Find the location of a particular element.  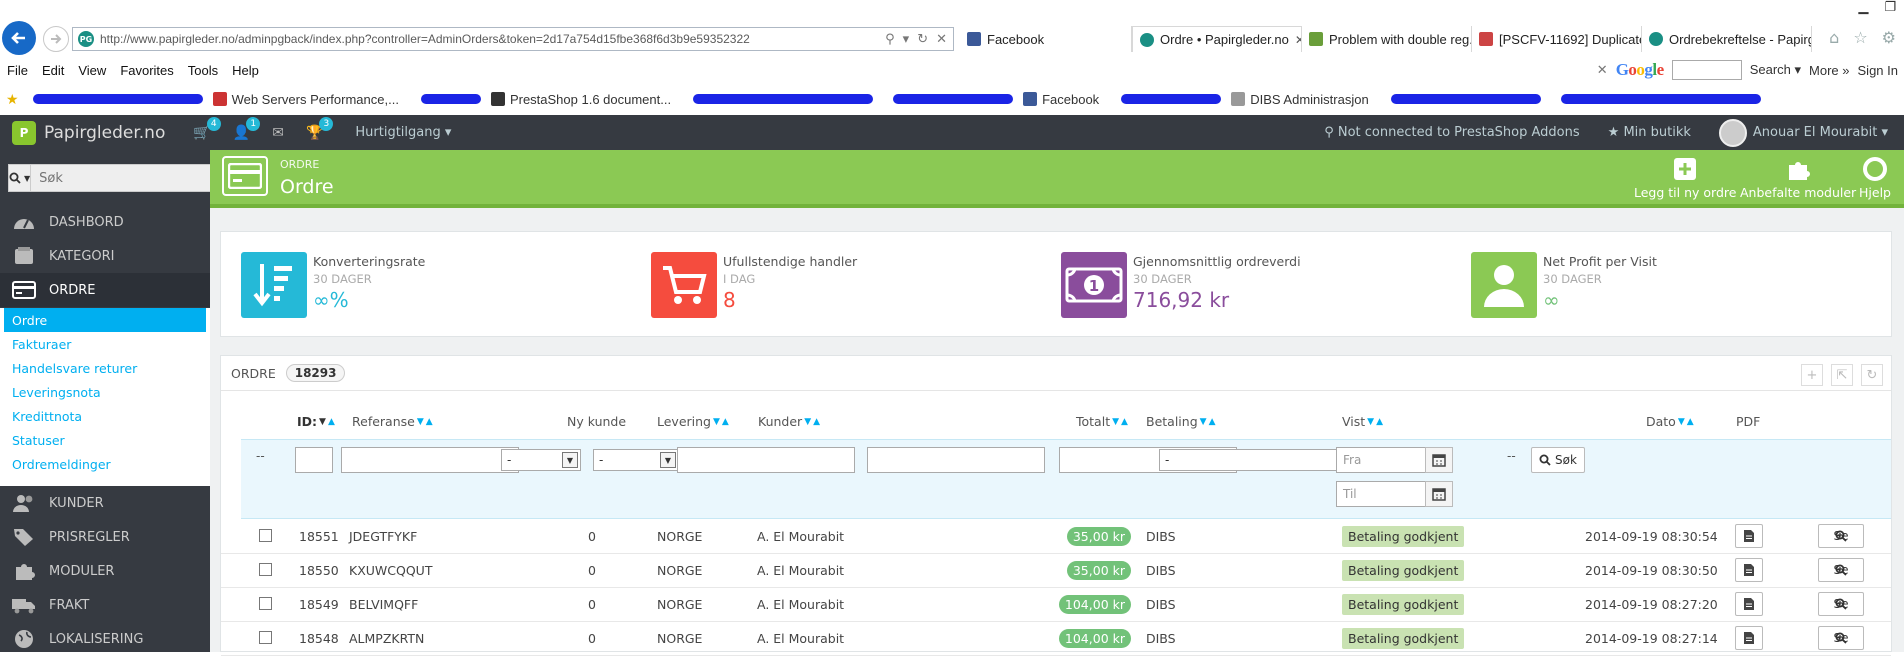

nav-orders: ORDRE is located at coordinates (105, 290).